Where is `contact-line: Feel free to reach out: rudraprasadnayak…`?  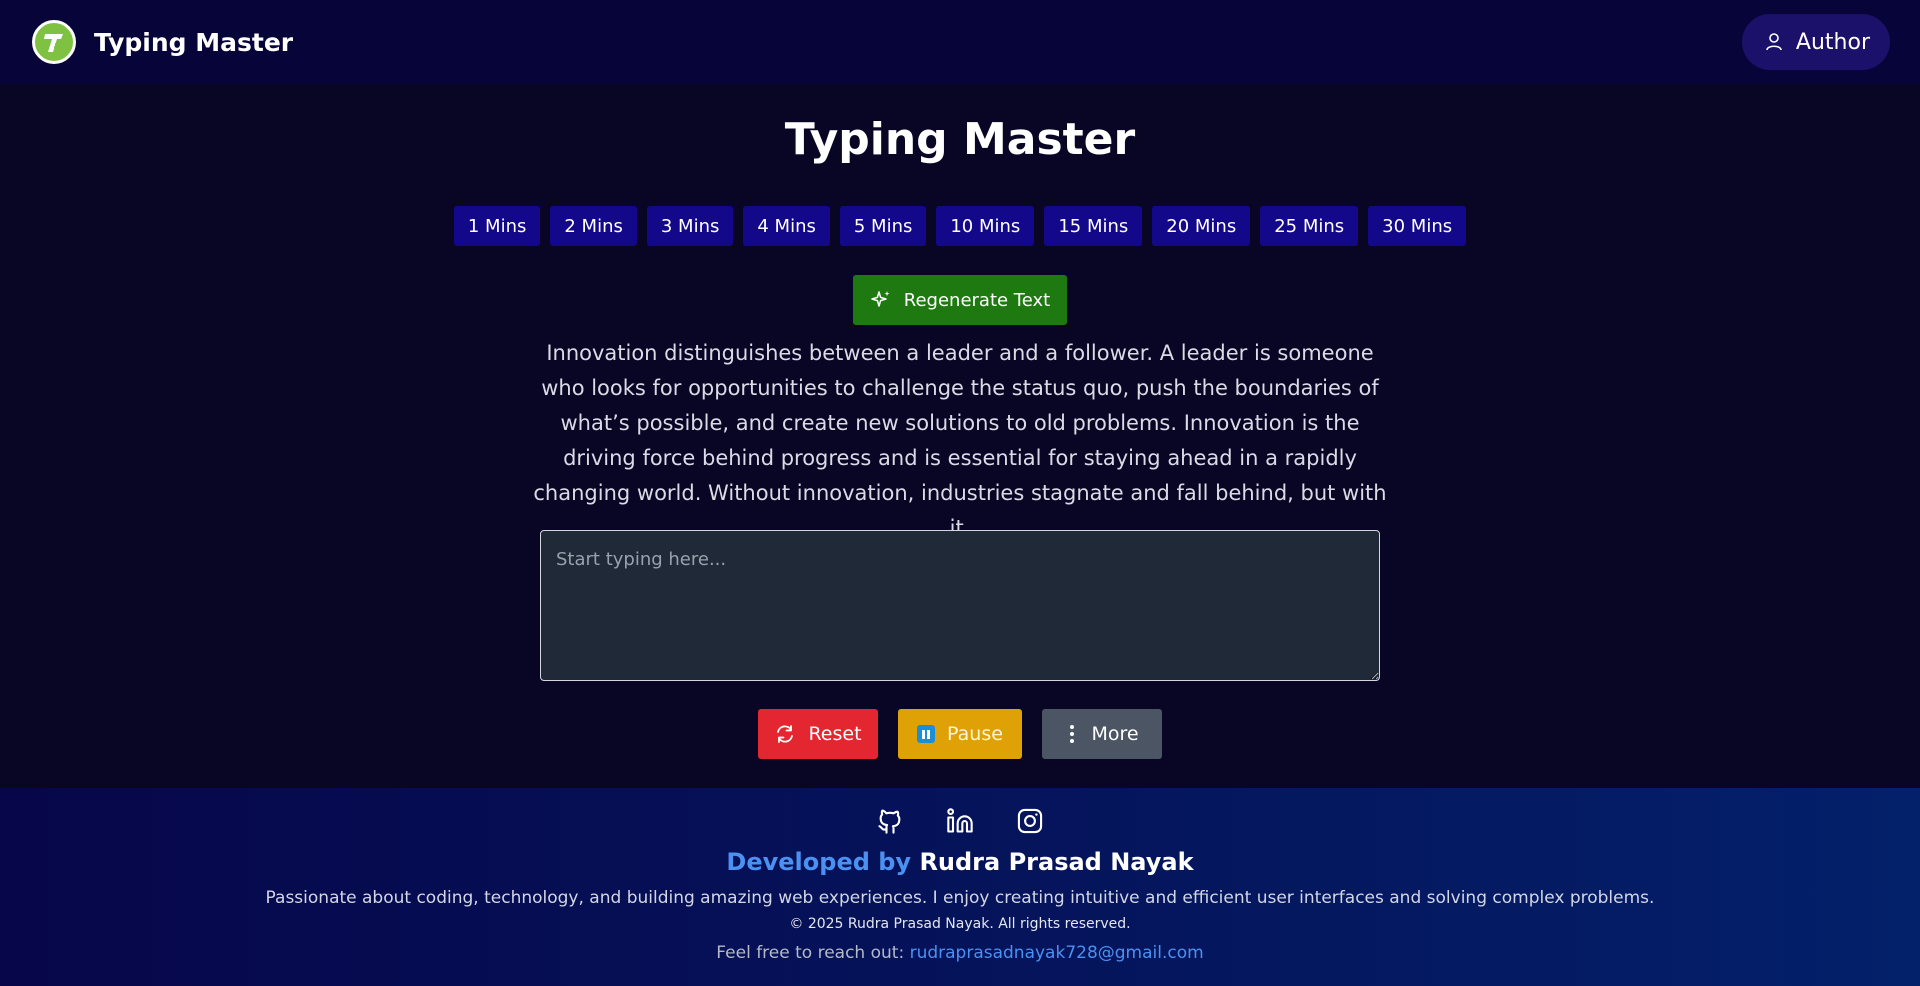
contact-line: Feel free to reach out: rudraprasadnayak… is located at coordinates (960, 953).